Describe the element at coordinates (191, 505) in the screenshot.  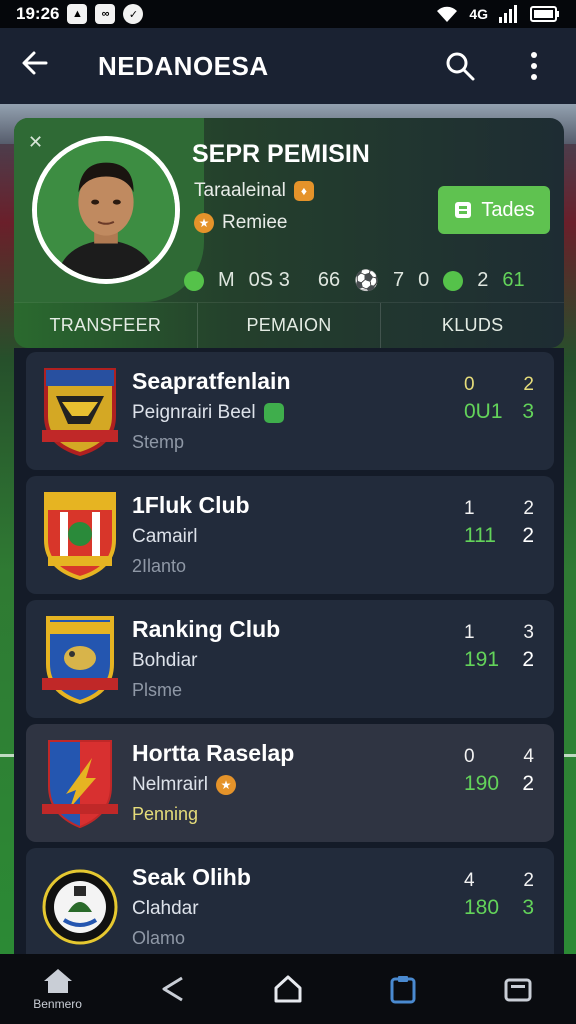
I see `club-name: 1Fluk Club` at that location.